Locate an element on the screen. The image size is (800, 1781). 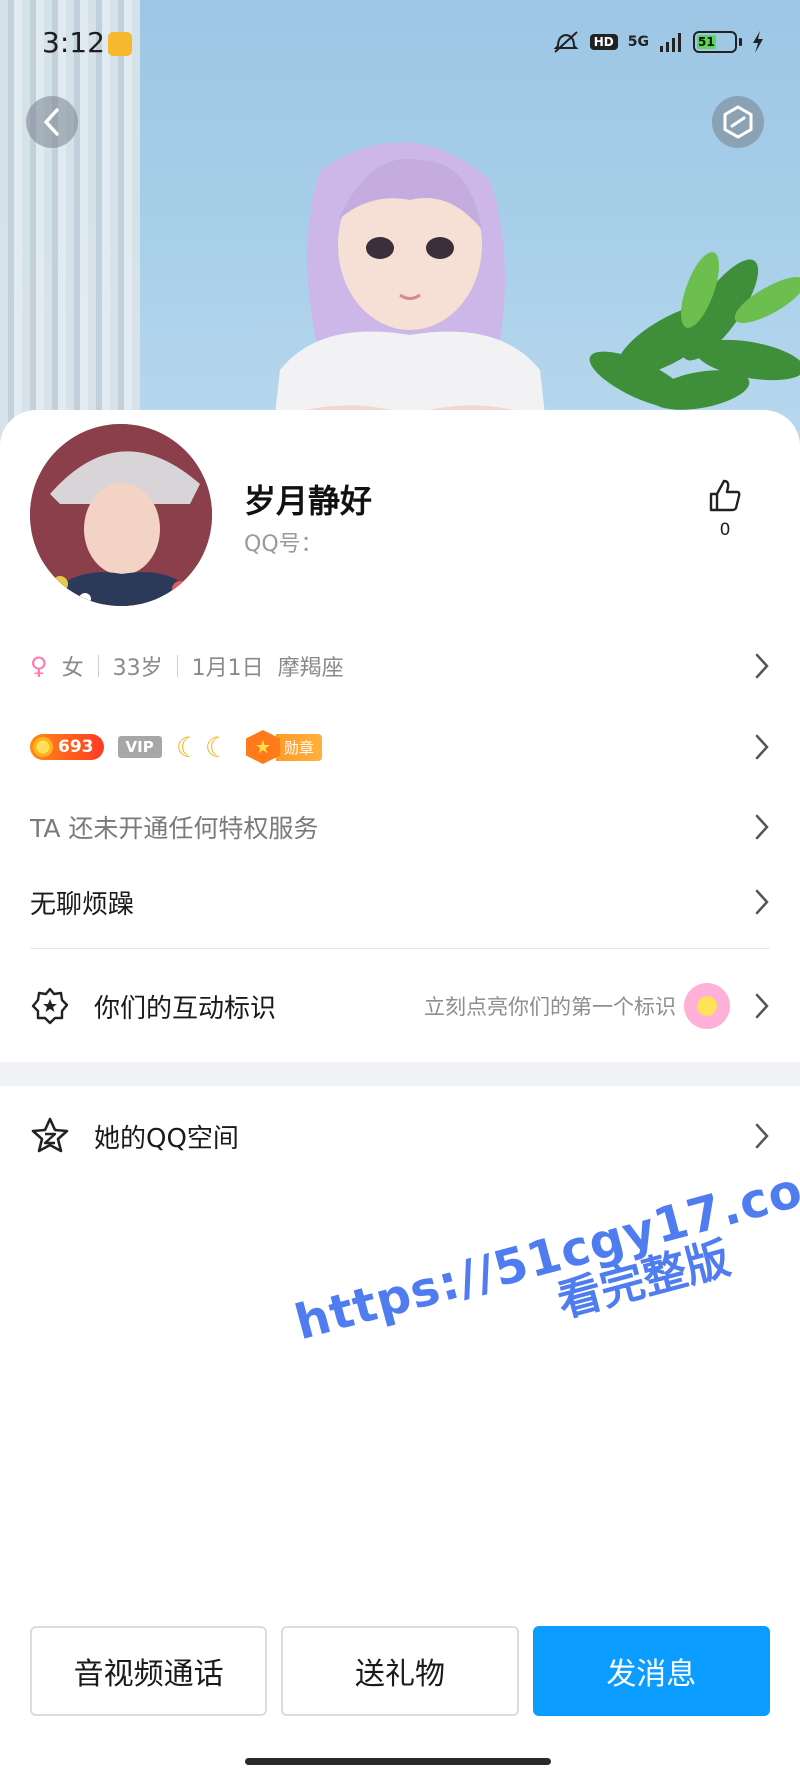
privilege-text: TA 还未开通任何特权服务 is located at coordinates (174, 828).